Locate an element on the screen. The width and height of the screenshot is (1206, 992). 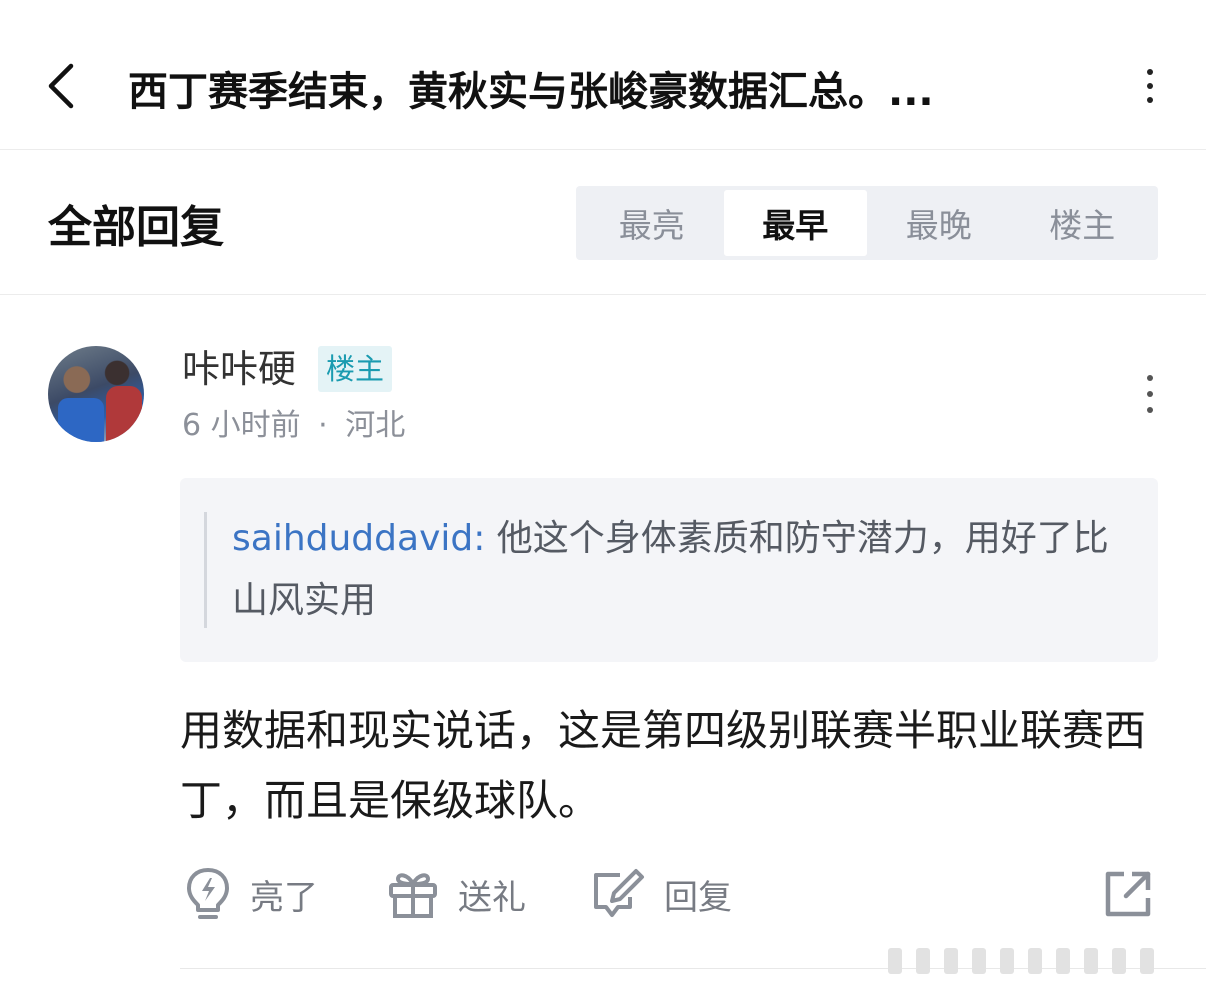
watermark is located at coordinates (1038, 961).